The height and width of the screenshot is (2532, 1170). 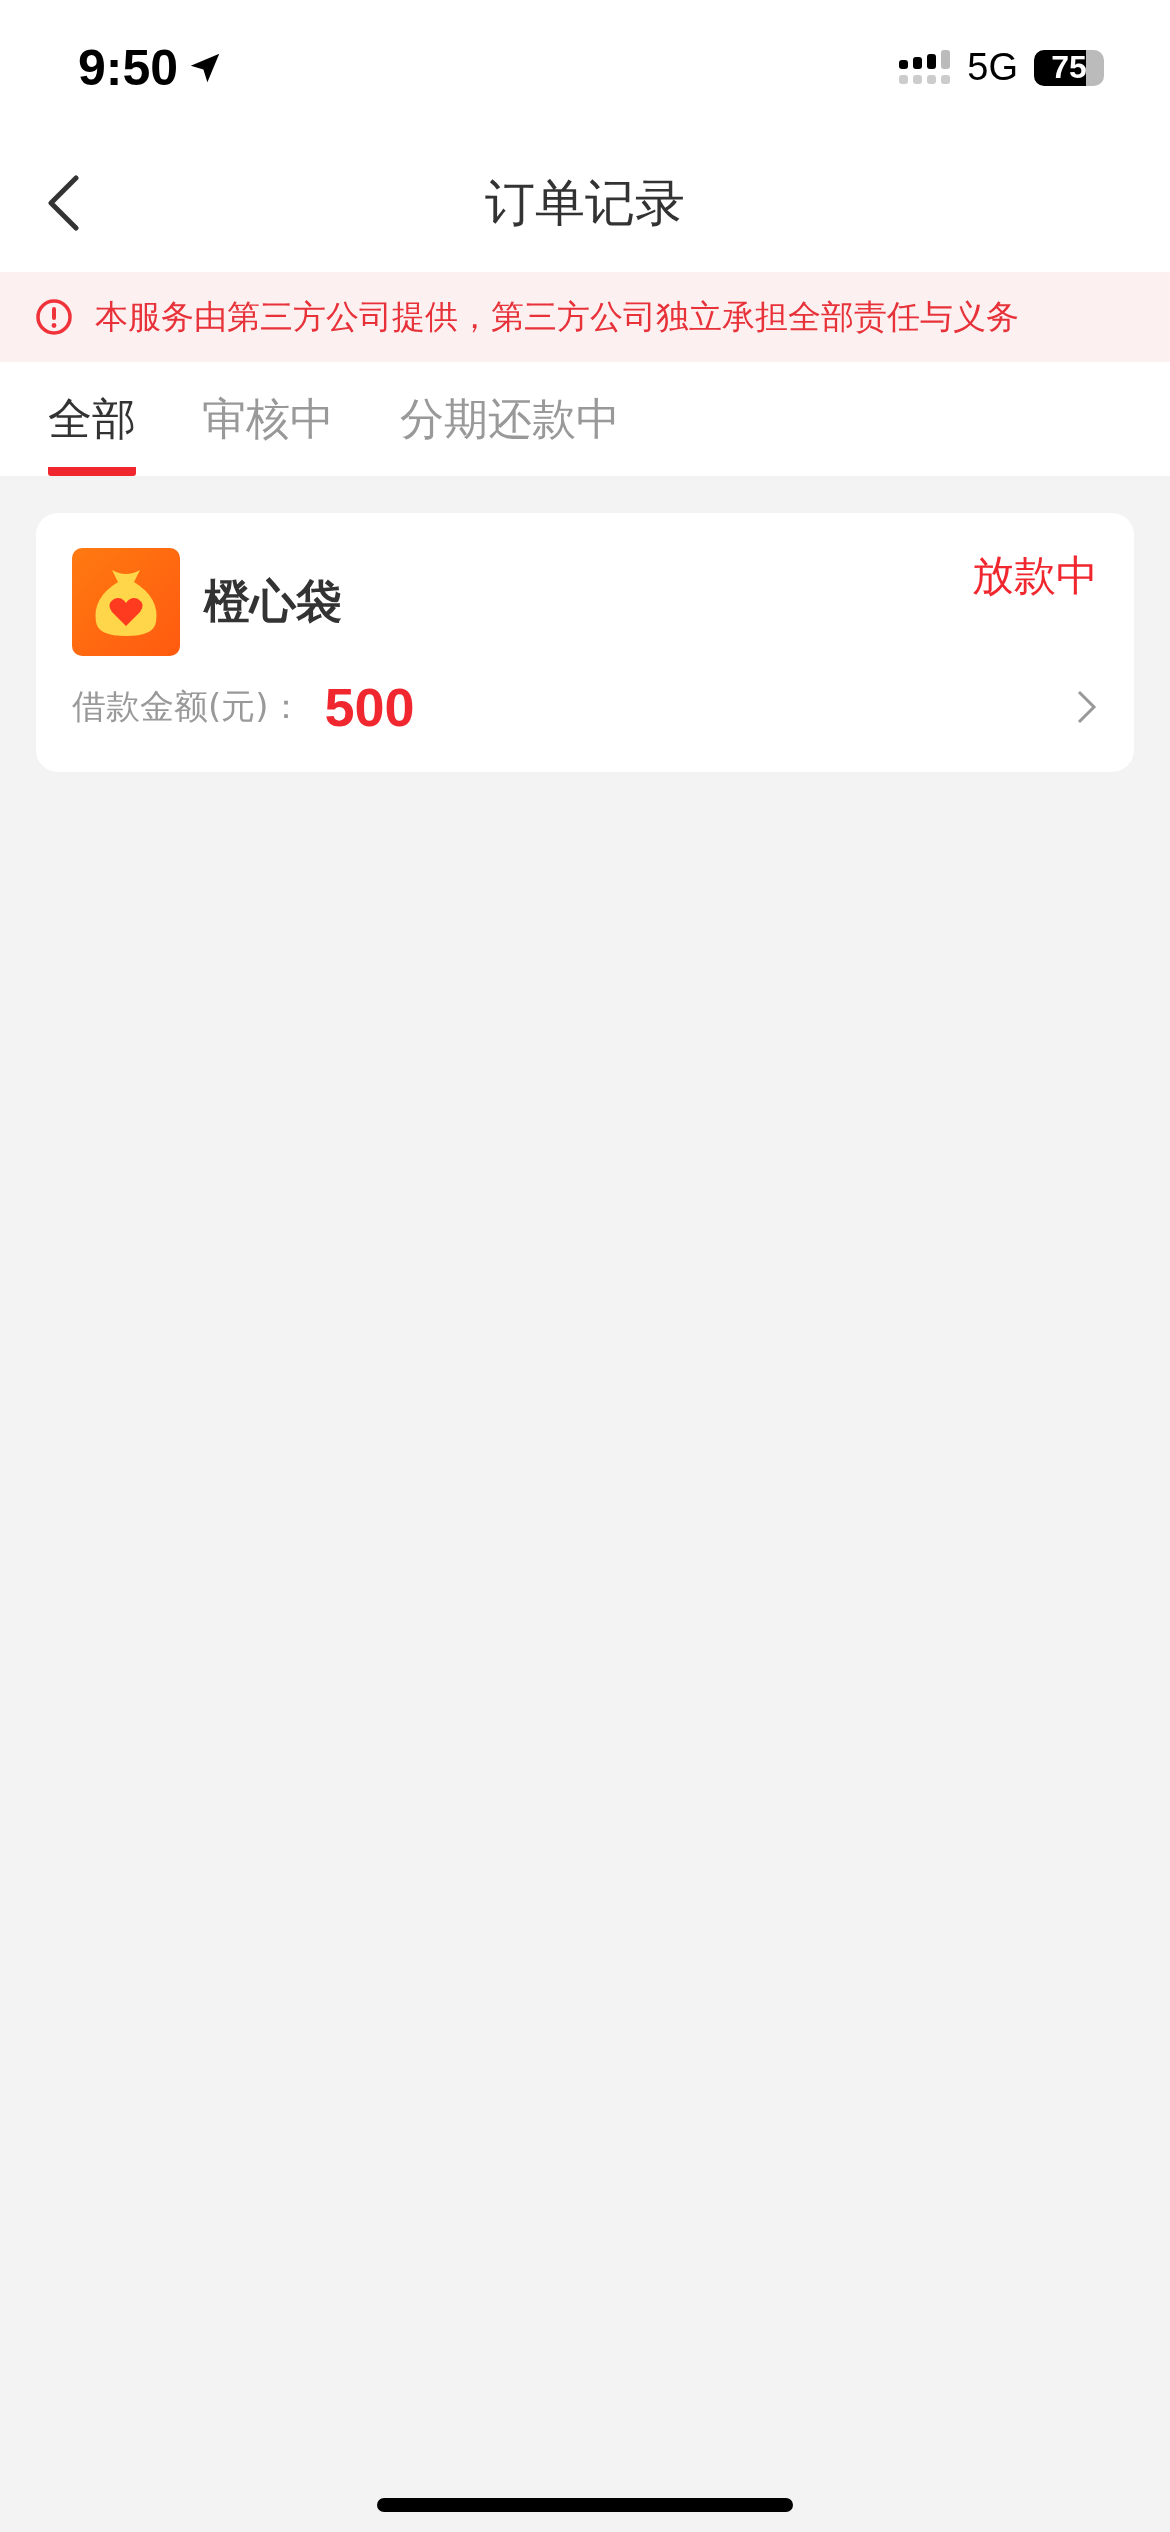 I want to click on back-icon, so click(x=63, y=203).